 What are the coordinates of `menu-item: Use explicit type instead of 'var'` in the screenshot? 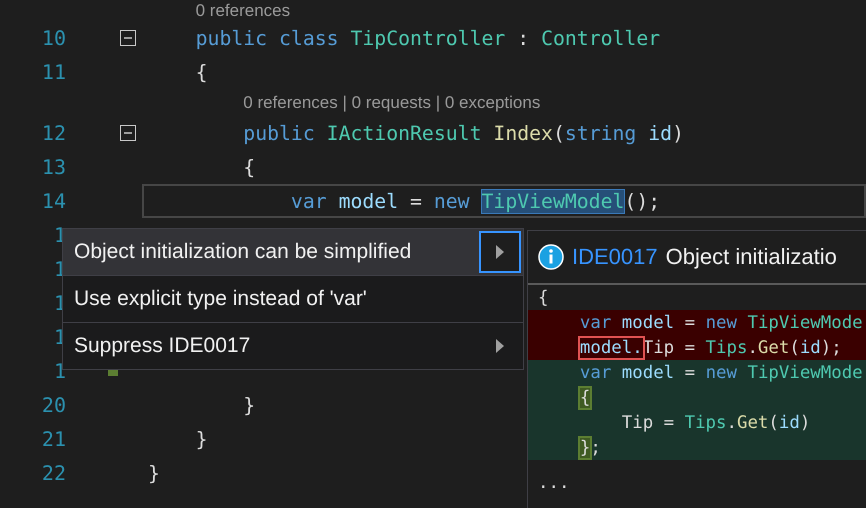 It's located at (293, 298).